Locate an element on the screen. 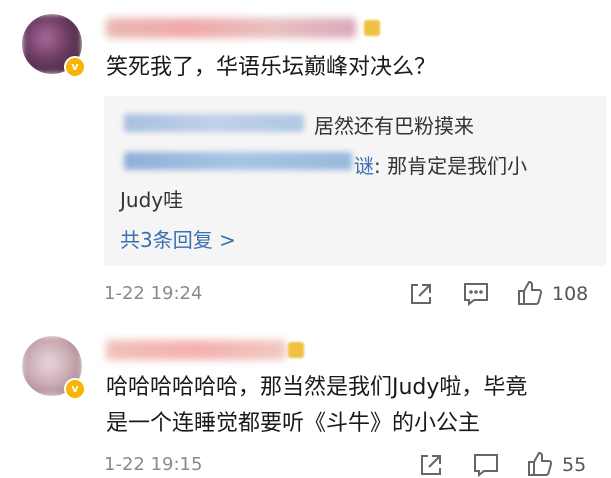  reply-text: 居然还有巴粉摸来 is located at coordinates (394, 126).